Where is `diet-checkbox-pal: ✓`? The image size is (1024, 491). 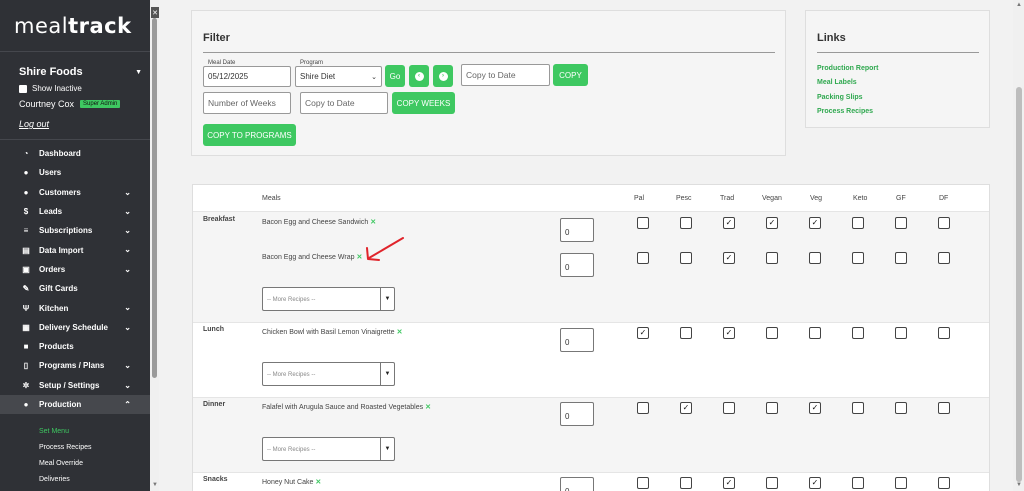
diet-checkbox-pal: ✓ is located at coordinates (643, 333).